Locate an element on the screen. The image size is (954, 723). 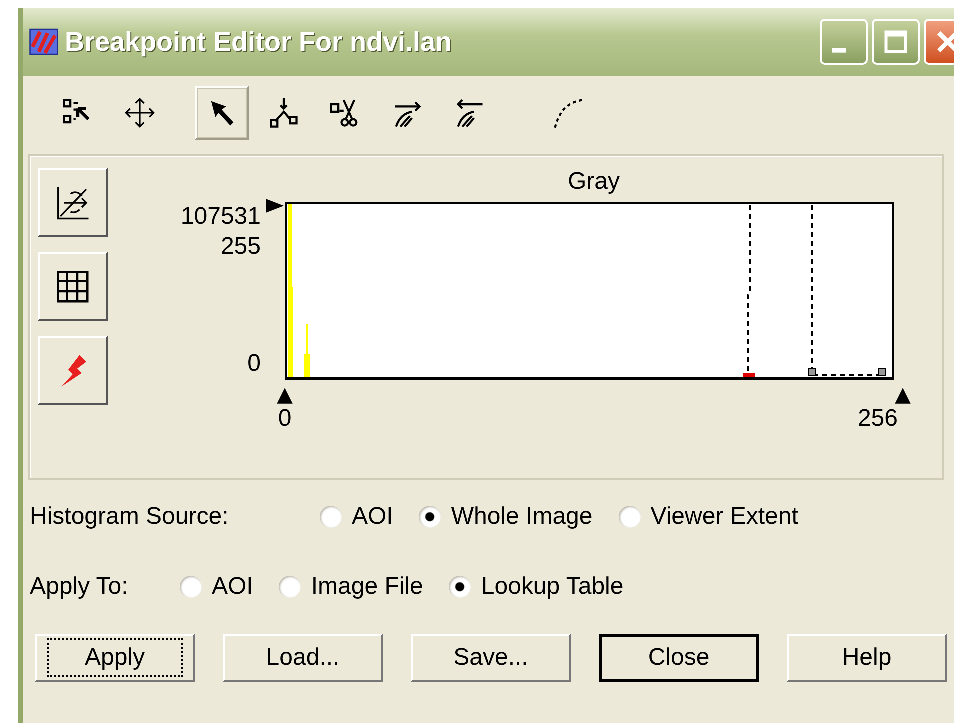
apply-to-label: Apply To: is located at coordinates (80, 587).